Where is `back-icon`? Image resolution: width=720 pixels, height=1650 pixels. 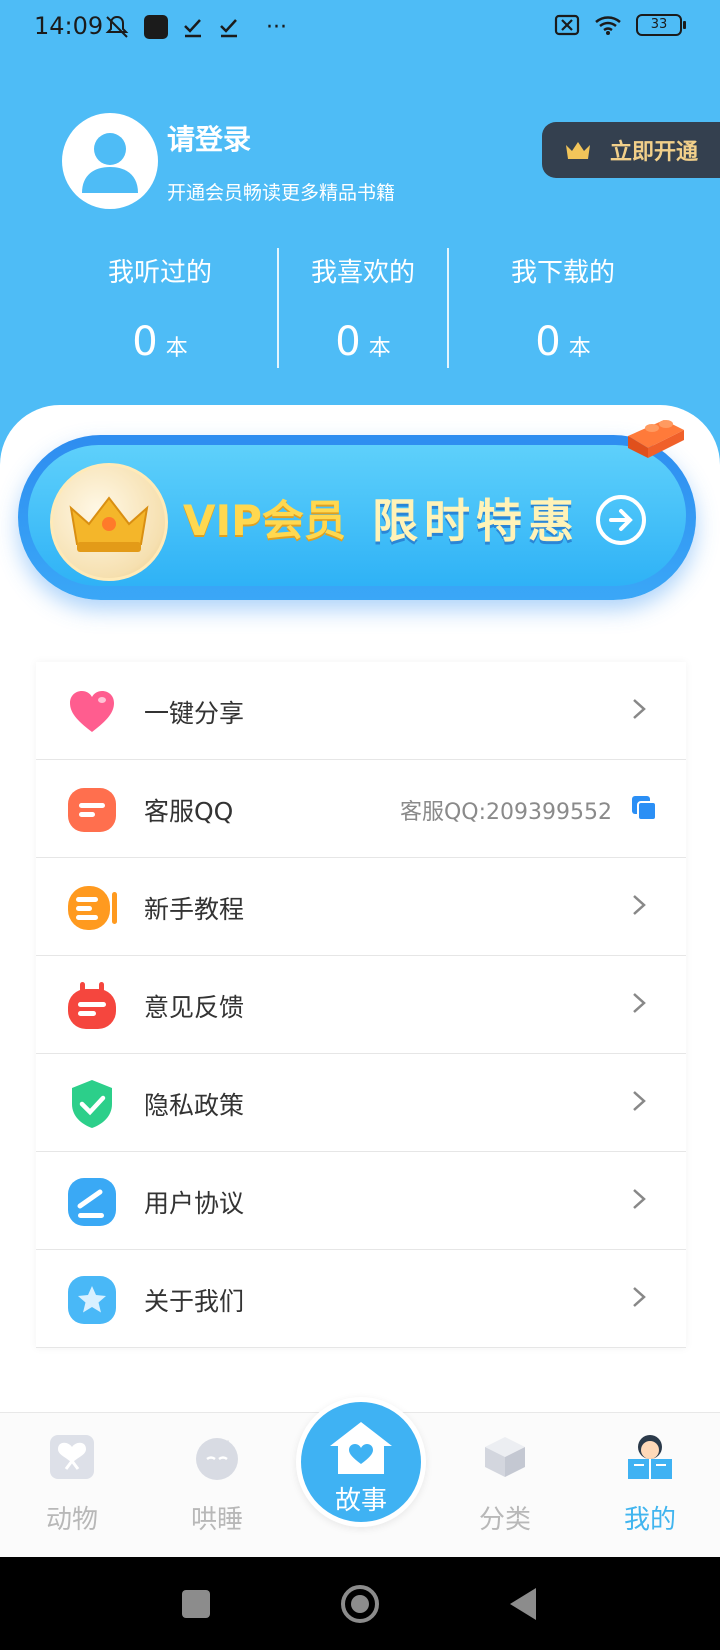
back-icon is located at coordinates (523, 1604).